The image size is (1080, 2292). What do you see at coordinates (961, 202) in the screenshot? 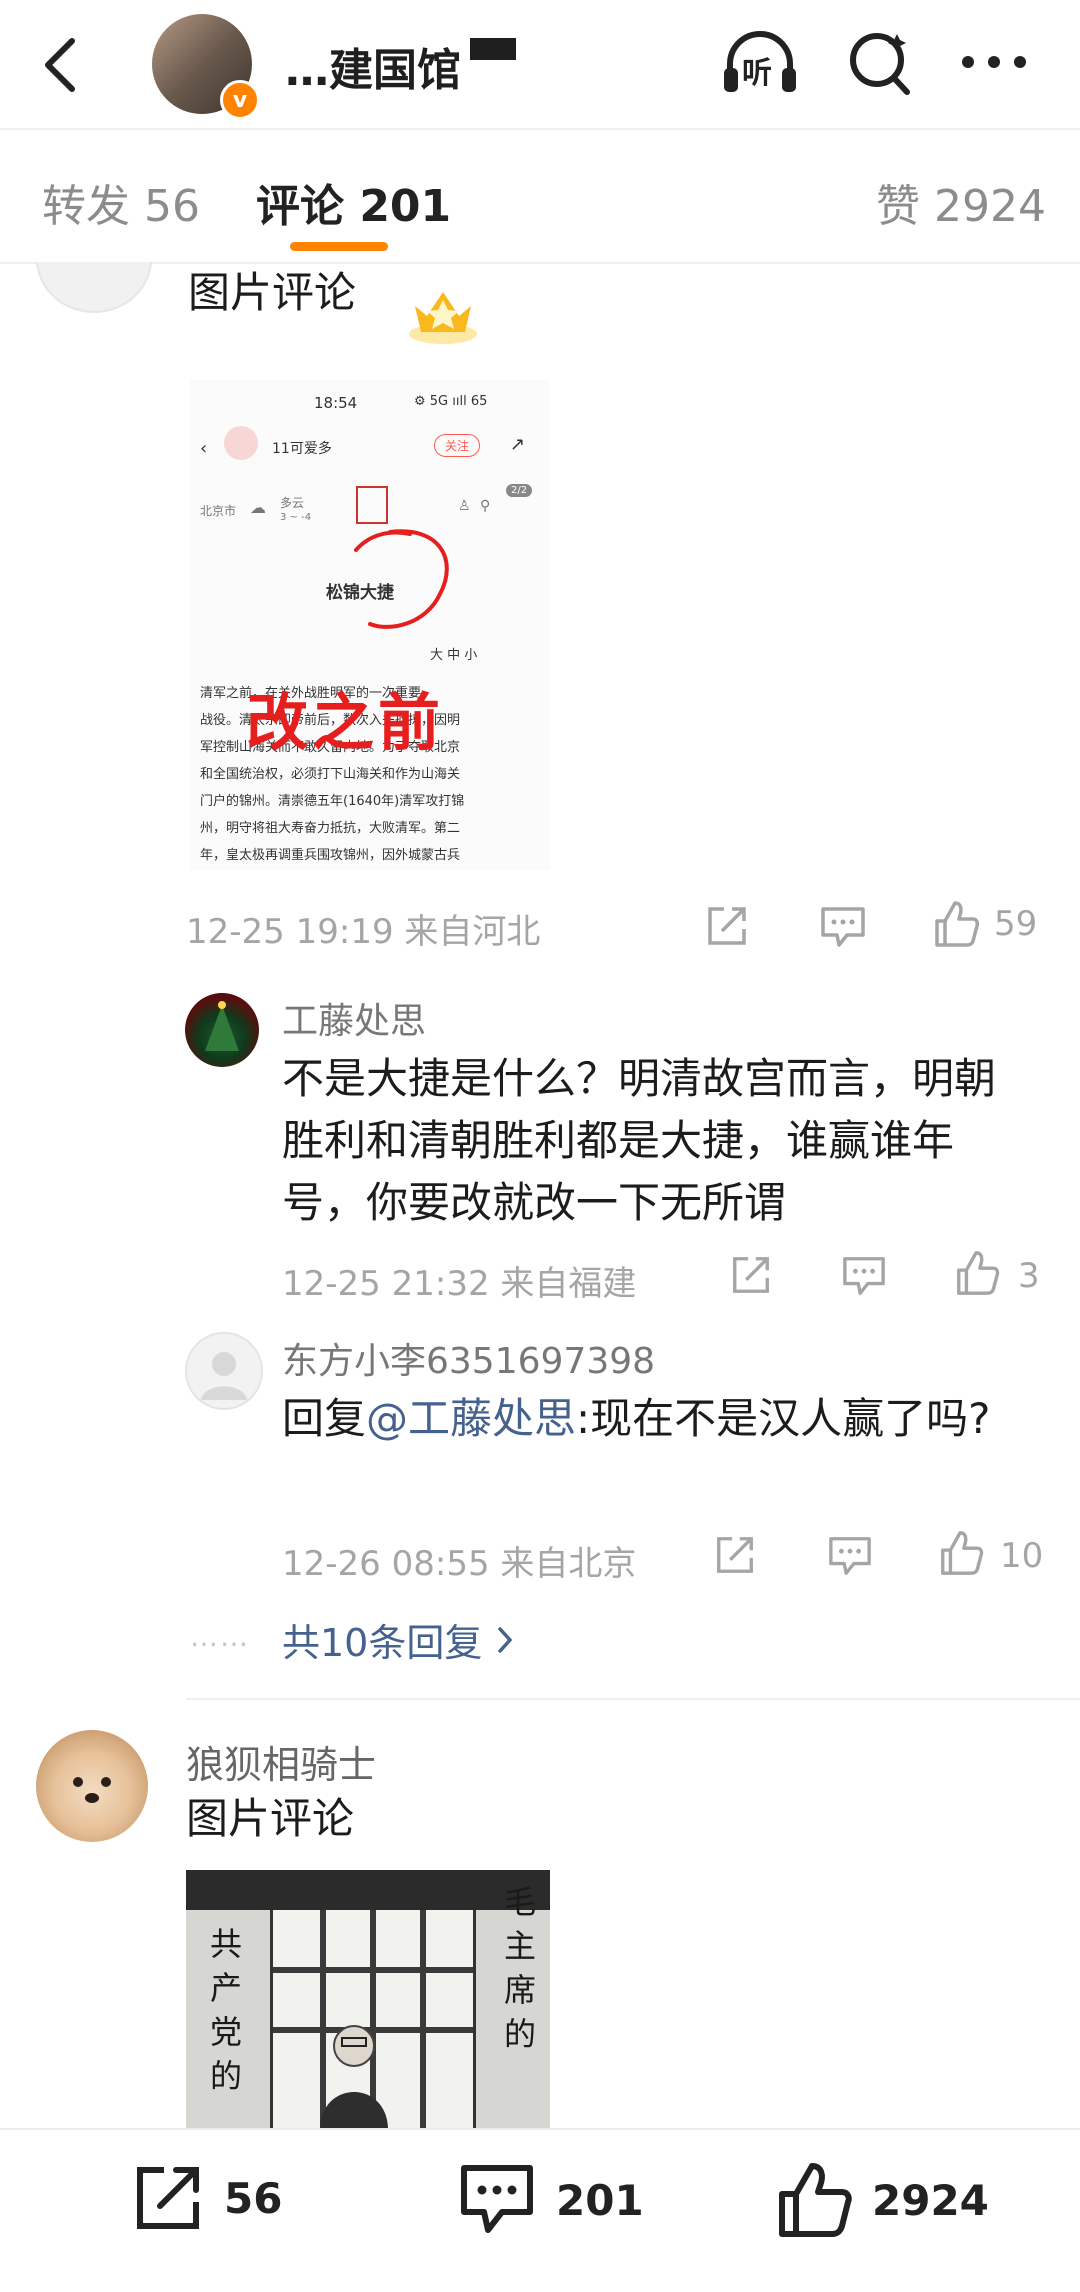
I see `tab-likes: 赞 2924` at bounding box center [961, 202].